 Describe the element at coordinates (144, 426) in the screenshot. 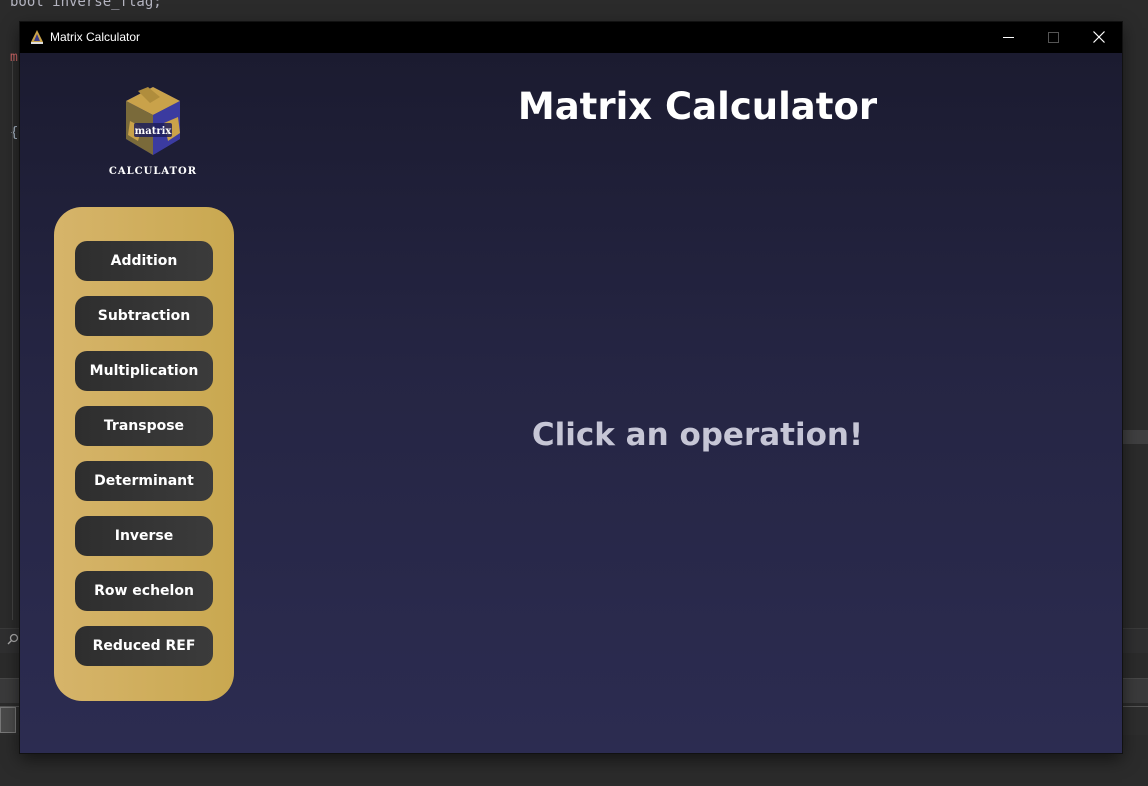

I see `transpose-button: Transpose` at that location.